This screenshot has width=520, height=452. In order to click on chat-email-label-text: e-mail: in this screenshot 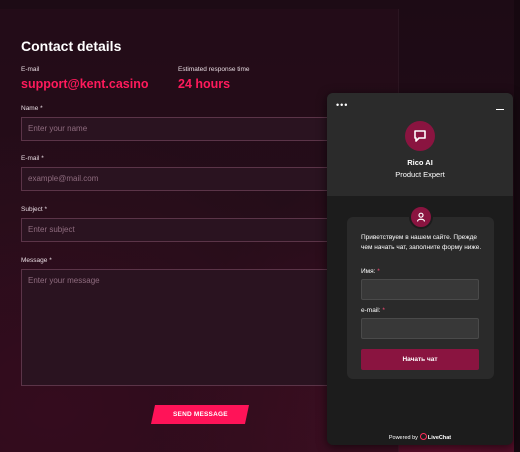, I will do `click(371, 310)`.